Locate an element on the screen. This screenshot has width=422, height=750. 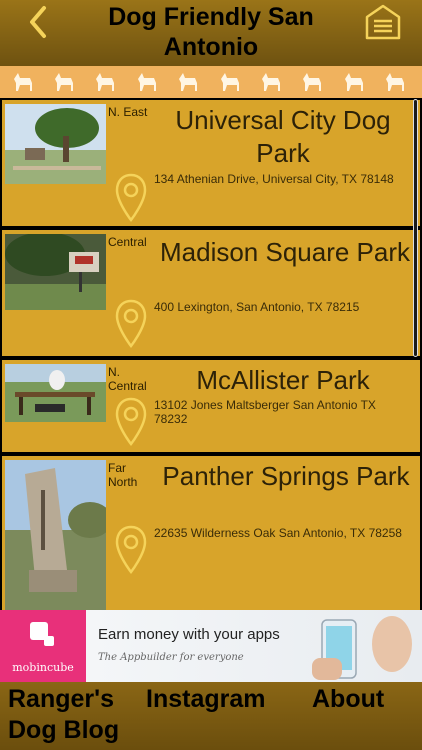
park-name: Madison Square Park is located at coordinates (285, 252).